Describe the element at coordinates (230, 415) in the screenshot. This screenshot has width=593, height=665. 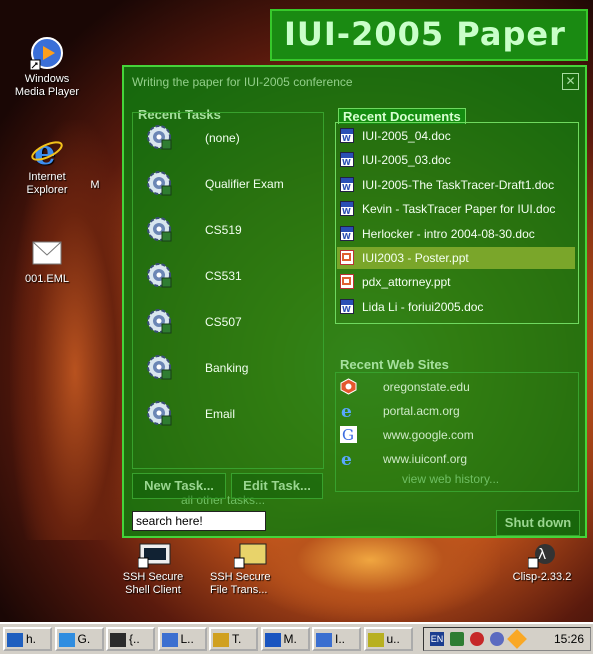
I see `task-item: Email` at that location.